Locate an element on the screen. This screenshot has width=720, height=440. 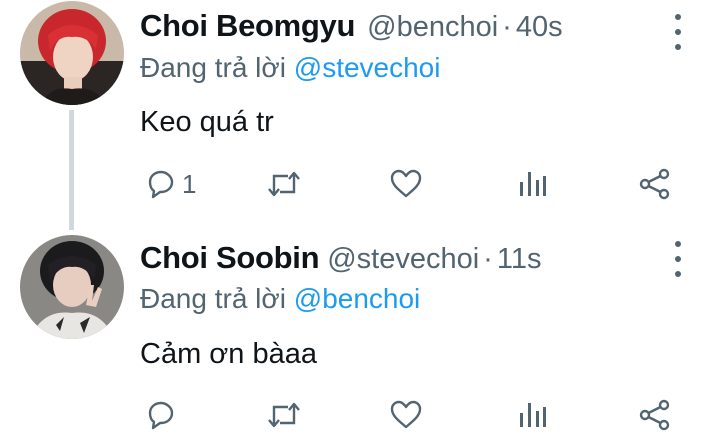
mention-link: @benchoi is located at coordinates (357, 298).